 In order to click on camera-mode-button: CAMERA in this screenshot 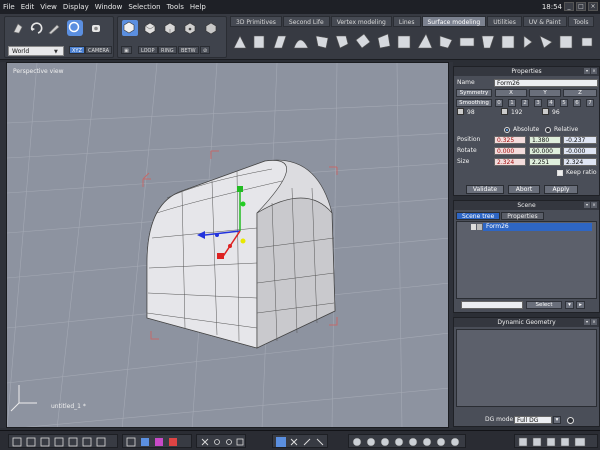, I will do `click(99, 50)`.